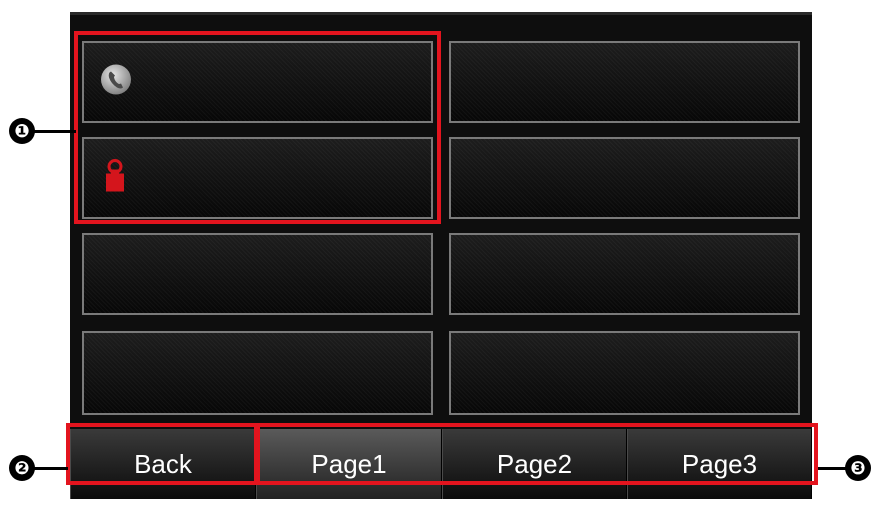 This screenshot has height=508, width=871. Describe the element at coordinates (349, 464) in the screenshot. I see `tab-page1: Page1` at that location.